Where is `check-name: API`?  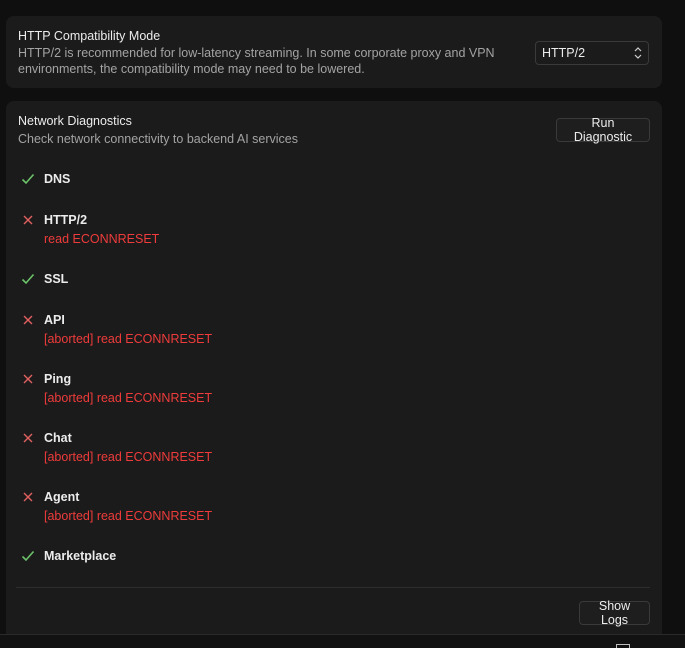
check-name: API is located at coordinates (54, 320).